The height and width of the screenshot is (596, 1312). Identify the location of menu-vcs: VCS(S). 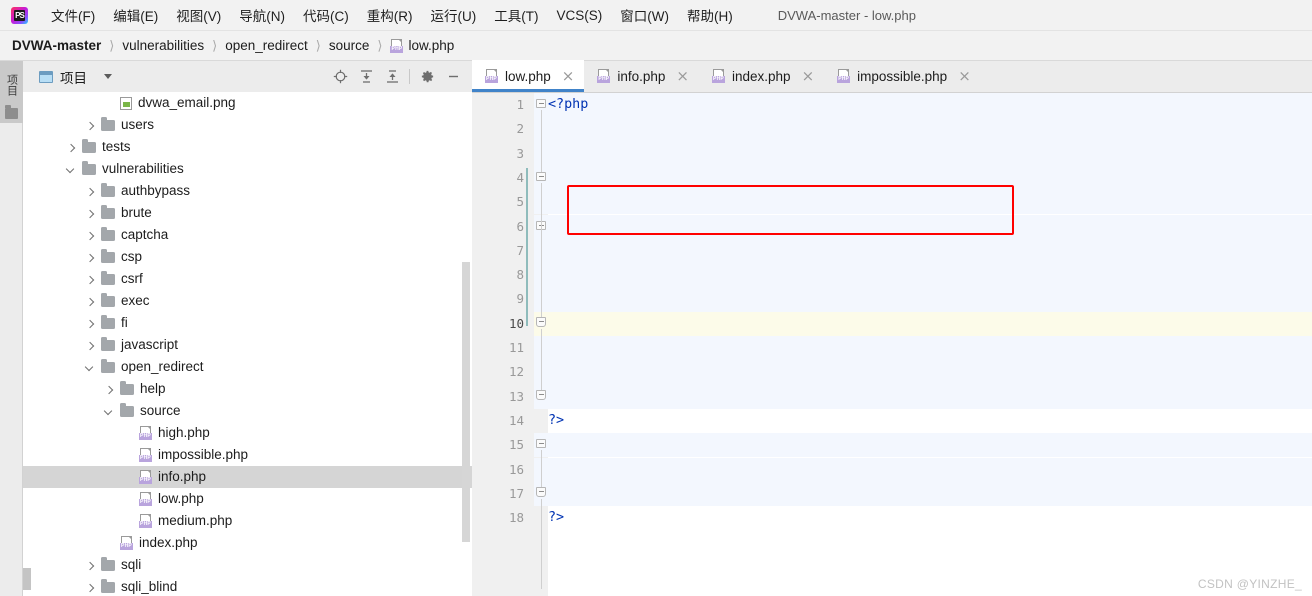
(580, 15).